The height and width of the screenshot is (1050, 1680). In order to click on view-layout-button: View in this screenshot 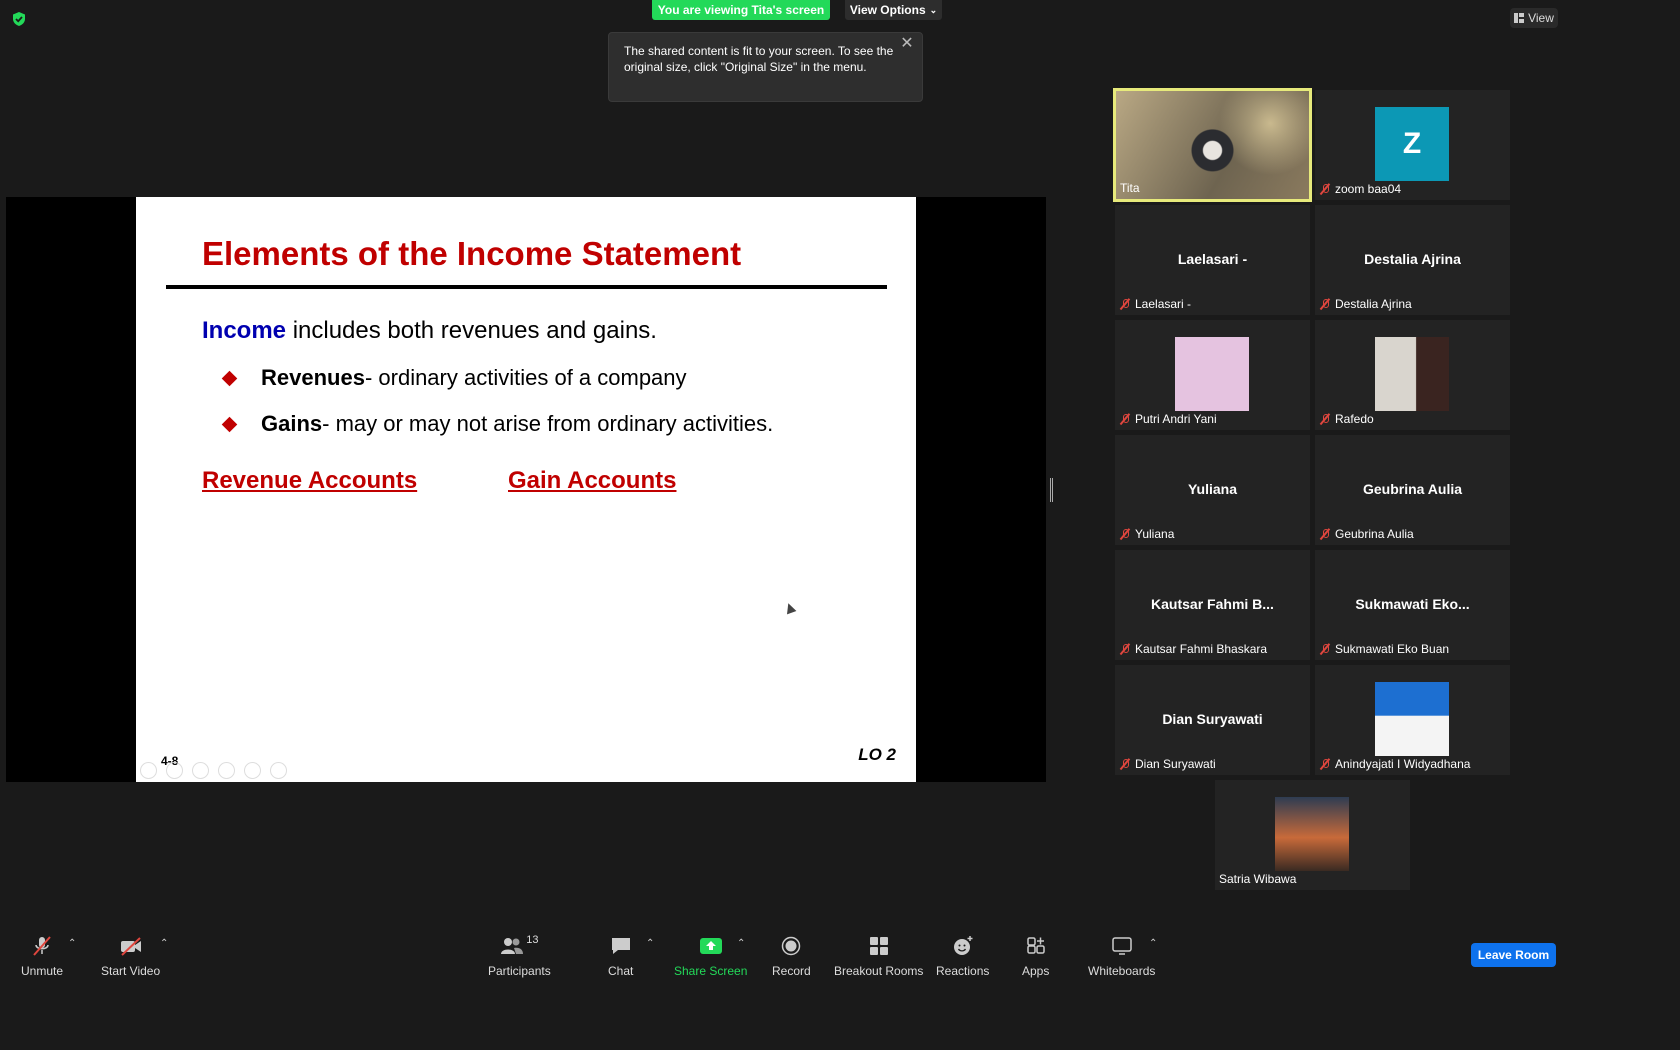, I will do `click(1534, 18)`.